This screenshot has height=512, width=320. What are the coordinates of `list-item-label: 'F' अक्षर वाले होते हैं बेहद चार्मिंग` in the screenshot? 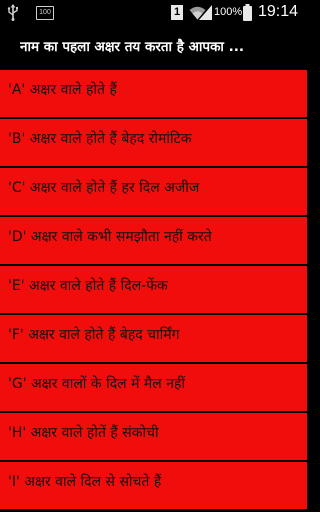 It's located at (94, 335).